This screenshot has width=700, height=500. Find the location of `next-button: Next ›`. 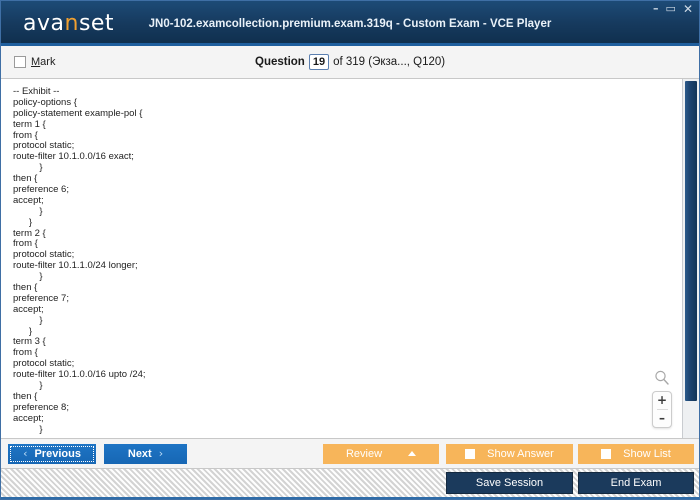

next-button: Next › is located at coordinates (145, 453).